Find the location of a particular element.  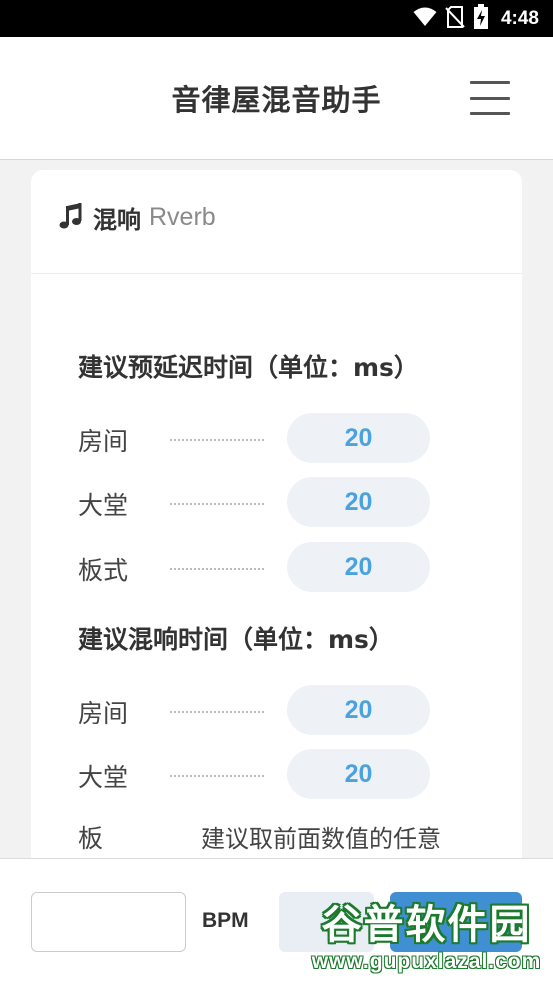

bpm-label: BPM is located at coordinates (225, 920).